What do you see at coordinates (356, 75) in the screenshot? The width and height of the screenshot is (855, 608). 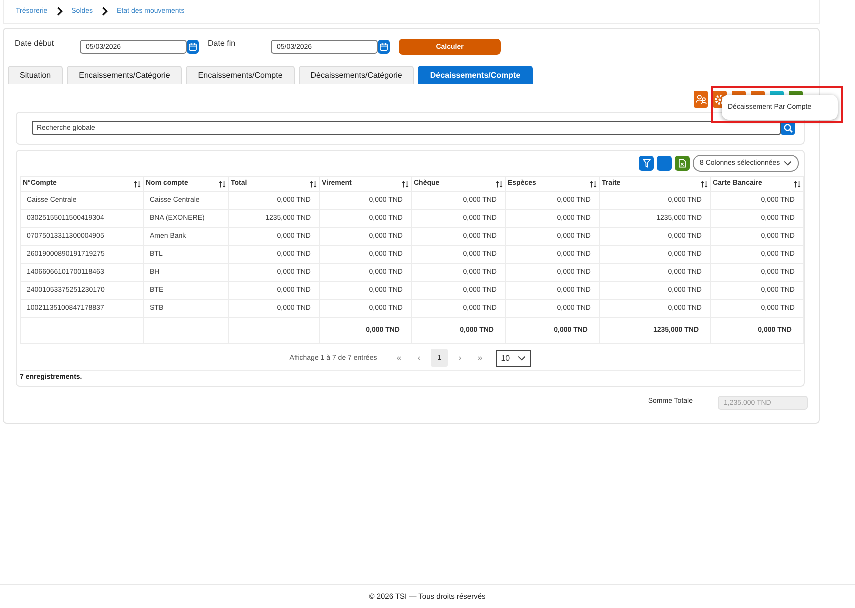 I see `tab: Décaissements/Catégorie` at bounding box center [356, 75].